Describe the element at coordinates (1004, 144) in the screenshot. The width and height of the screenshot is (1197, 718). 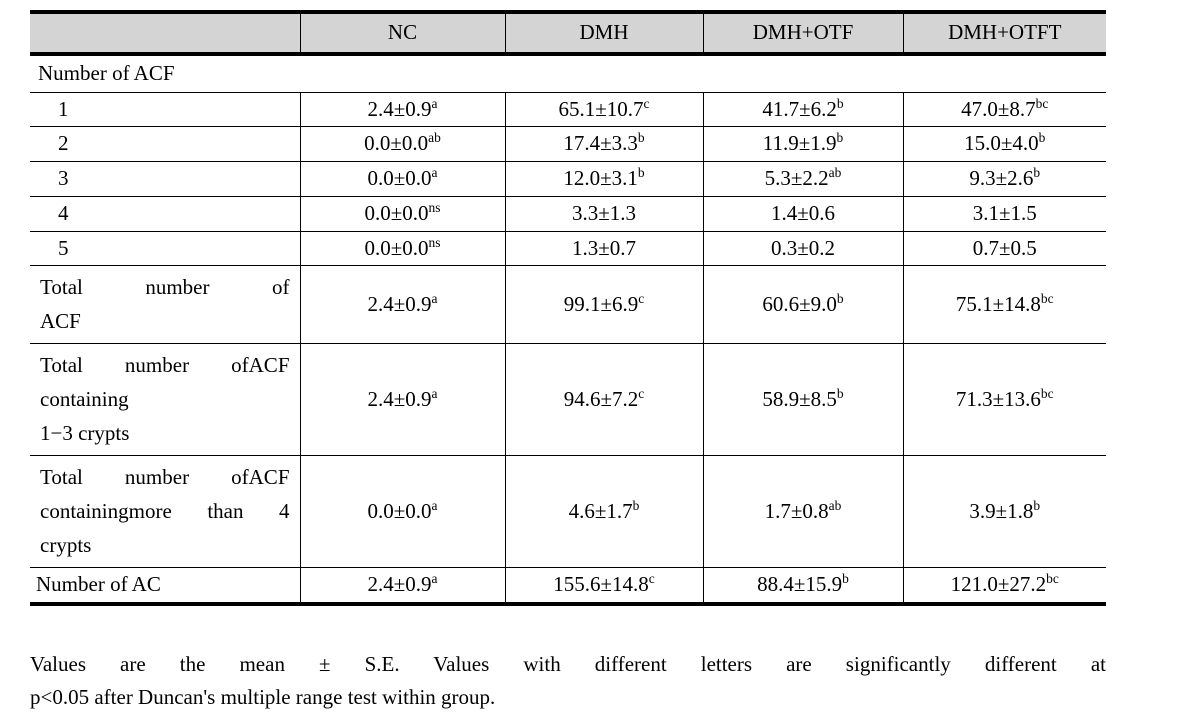
I see `cell-dmh-otft: 15.0±4.0b` at that location.